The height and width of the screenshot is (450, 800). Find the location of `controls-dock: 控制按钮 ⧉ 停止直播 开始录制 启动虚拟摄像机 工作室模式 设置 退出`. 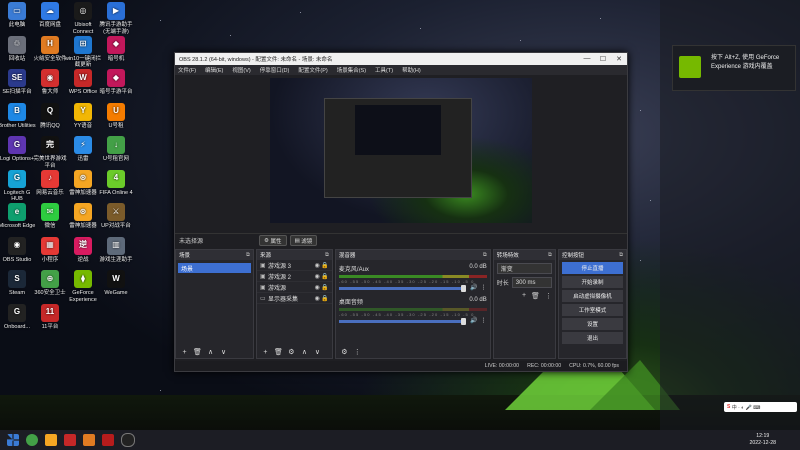

controls-dock: 控制按钮 ⧉ 停止直播 开始录制 启动虚拟摄像机 工作室模式 设置 退出 is located at coordinates (592, 304).